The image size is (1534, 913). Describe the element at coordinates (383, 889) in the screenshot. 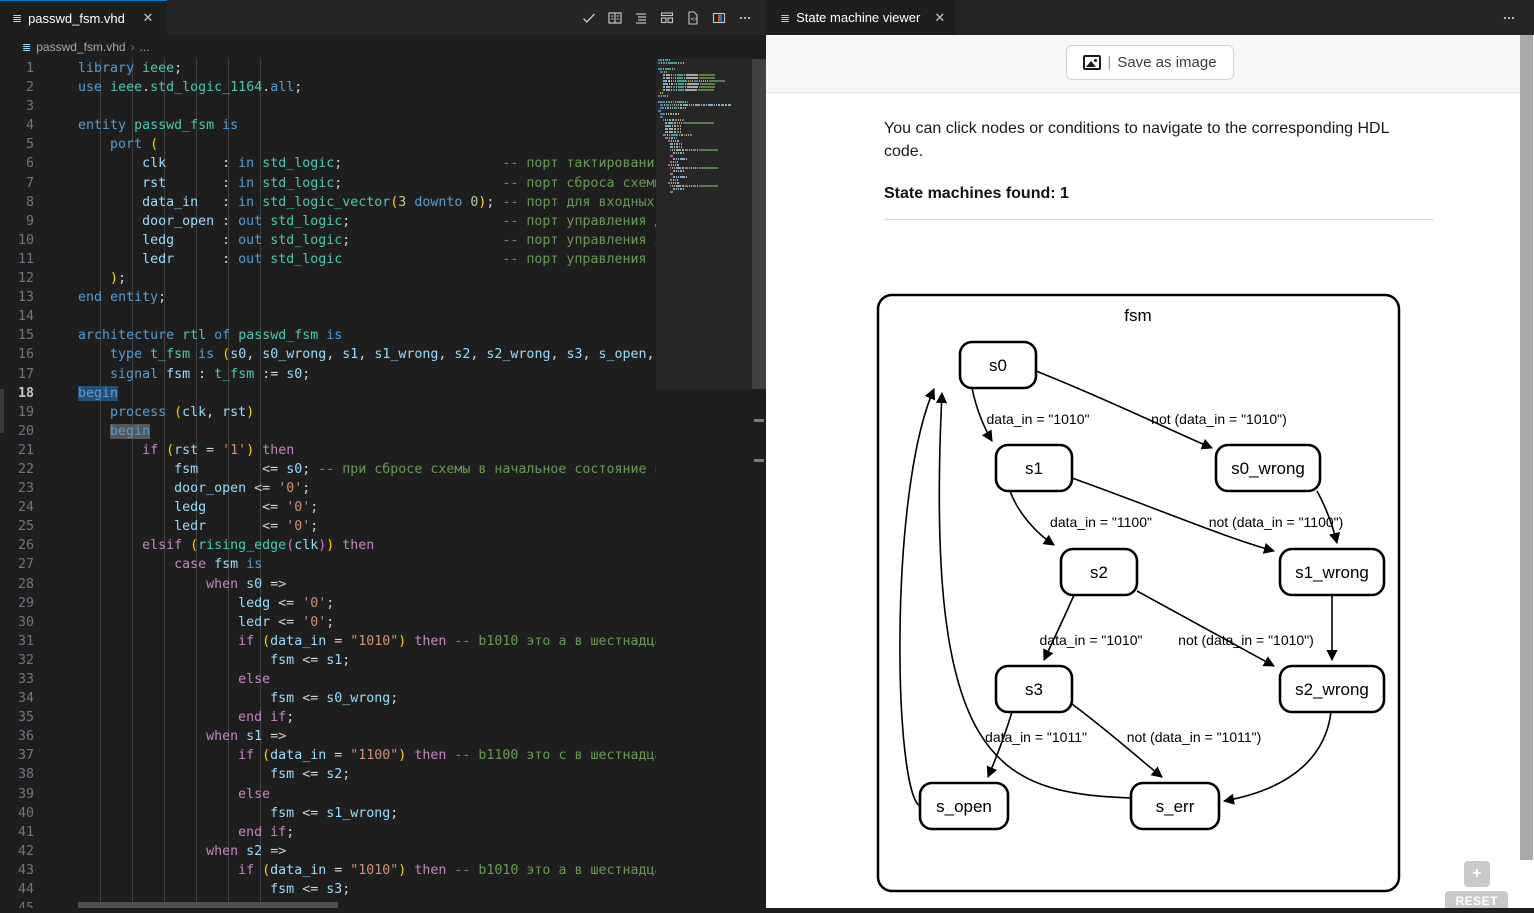

I see `code-line: 44 fsm <= s3;` at that location.